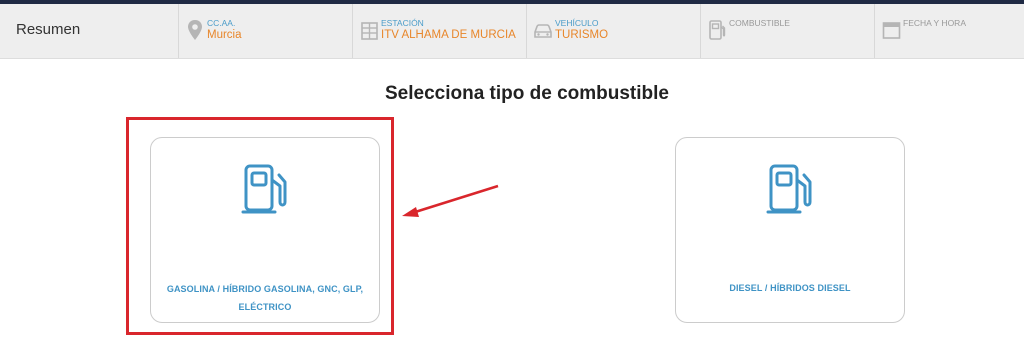 Image resolution: width=1024 pixels, height=356 pixels. What do you see at coordinates (195, 30) in the screenshot?
I see `location-pin-icon` at bounding box center [195, 30].